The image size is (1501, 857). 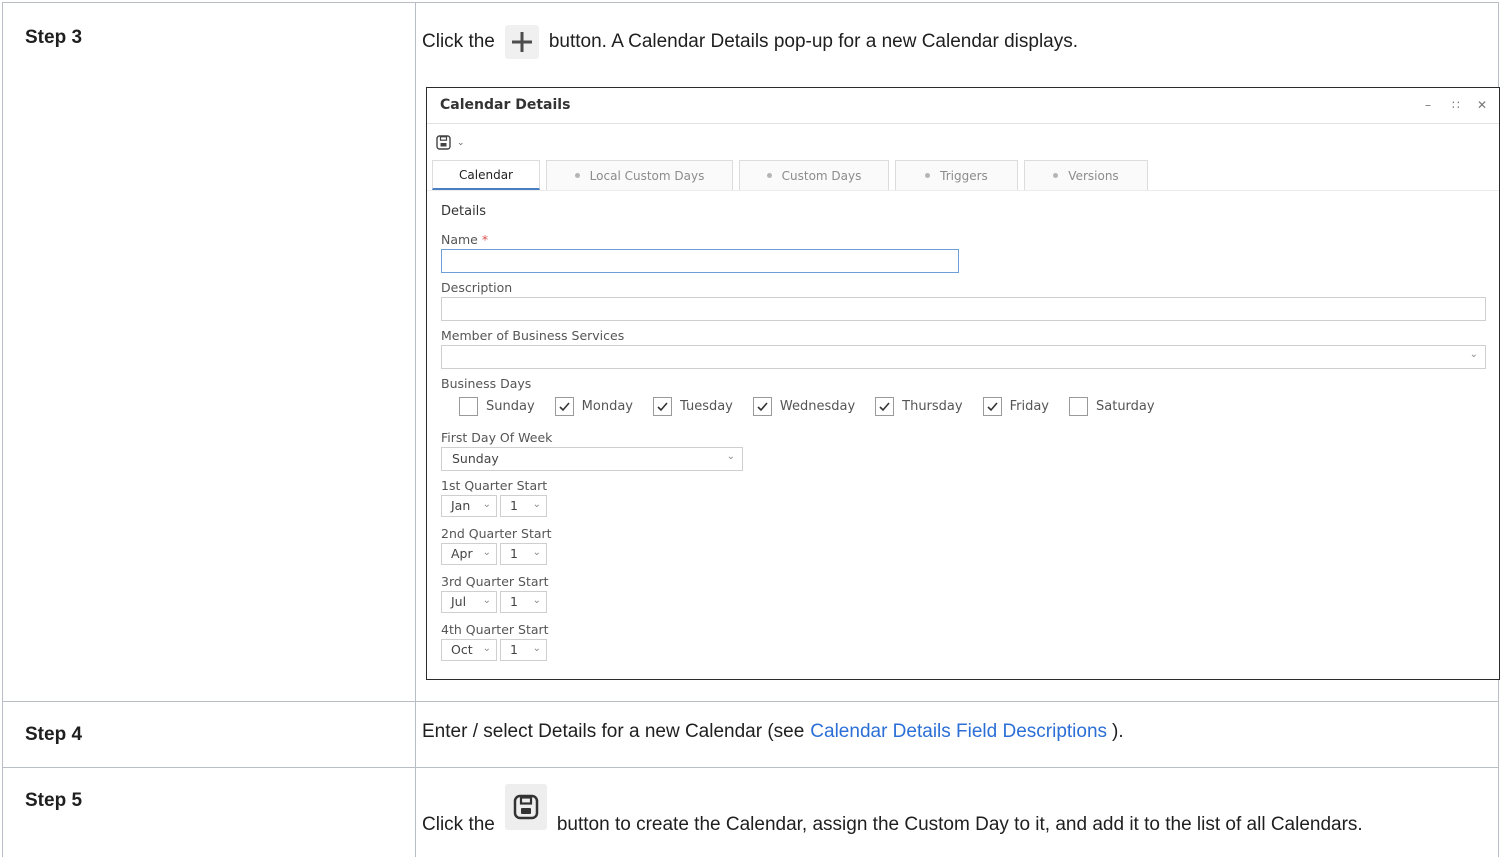 I want to click on description-label: Description, so click(x=477, y=287).